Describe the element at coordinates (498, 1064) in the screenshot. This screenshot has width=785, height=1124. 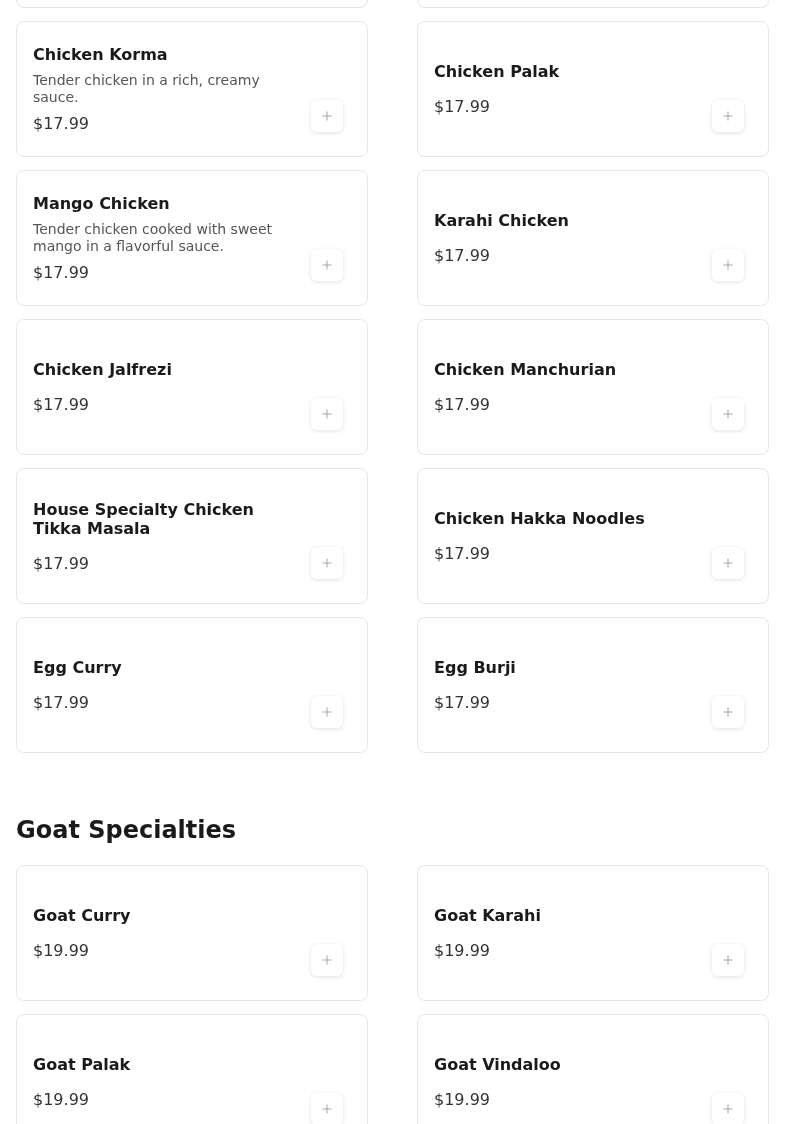
I see `item-name: Goat Vindaloo` at that location.